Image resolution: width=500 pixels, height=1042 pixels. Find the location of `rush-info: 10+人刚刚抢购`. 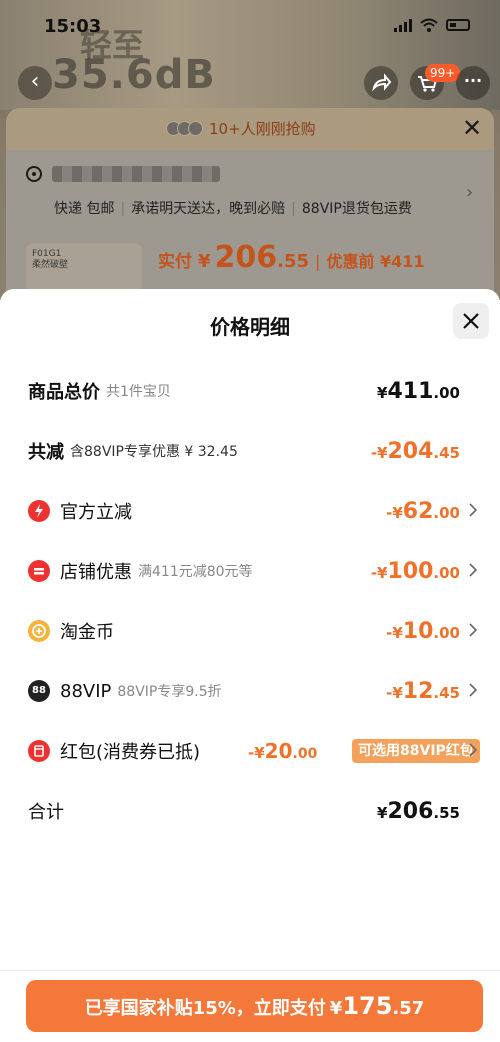

rush-info: 10+人刚刚抢购 is located at coordinates (241, 128).